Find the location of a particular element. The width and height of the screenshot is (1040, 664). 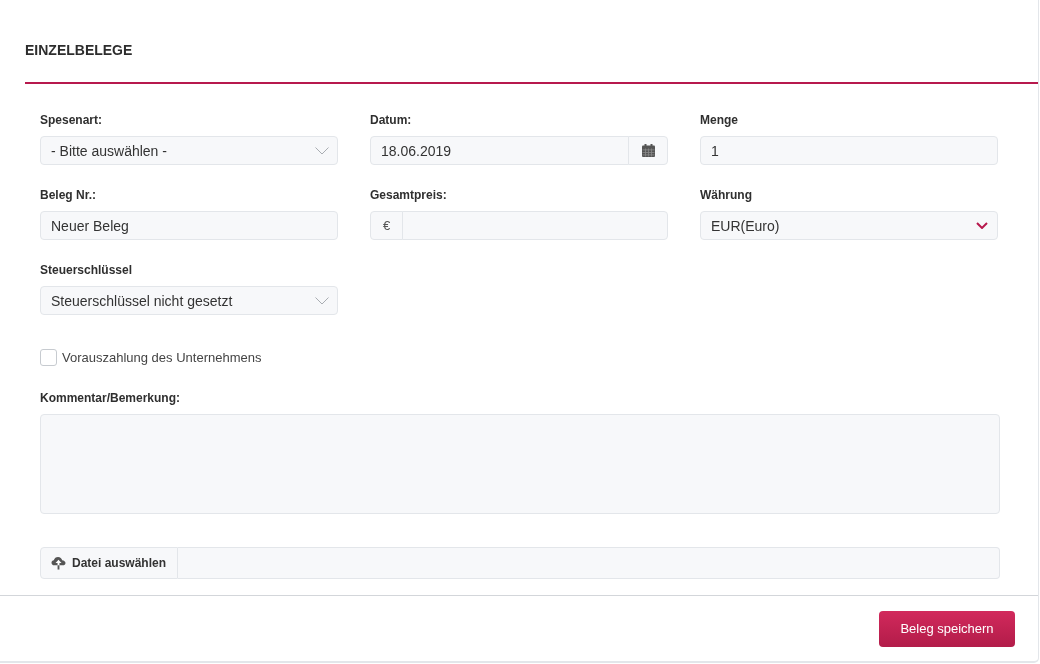

select-field: Steuerschlüssel nicht gesetzt is located at coordinates (189, 300).